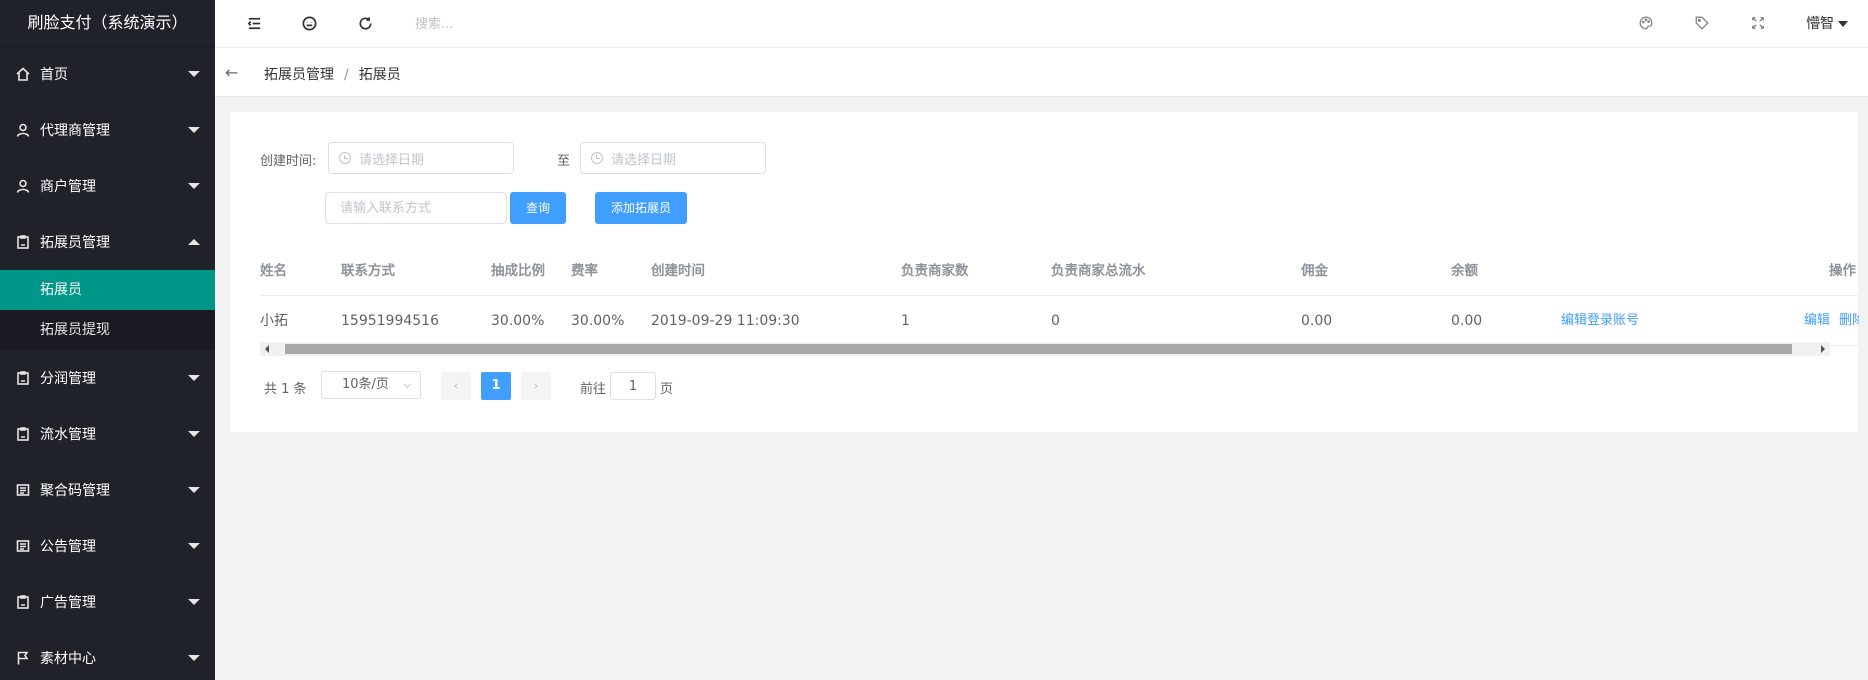 The image size is (1868, 680). What do you see at coordinates (267, 349) in the screenshot?
I see `scroll-left-arrow-icon` at bounding box center [267, 349].